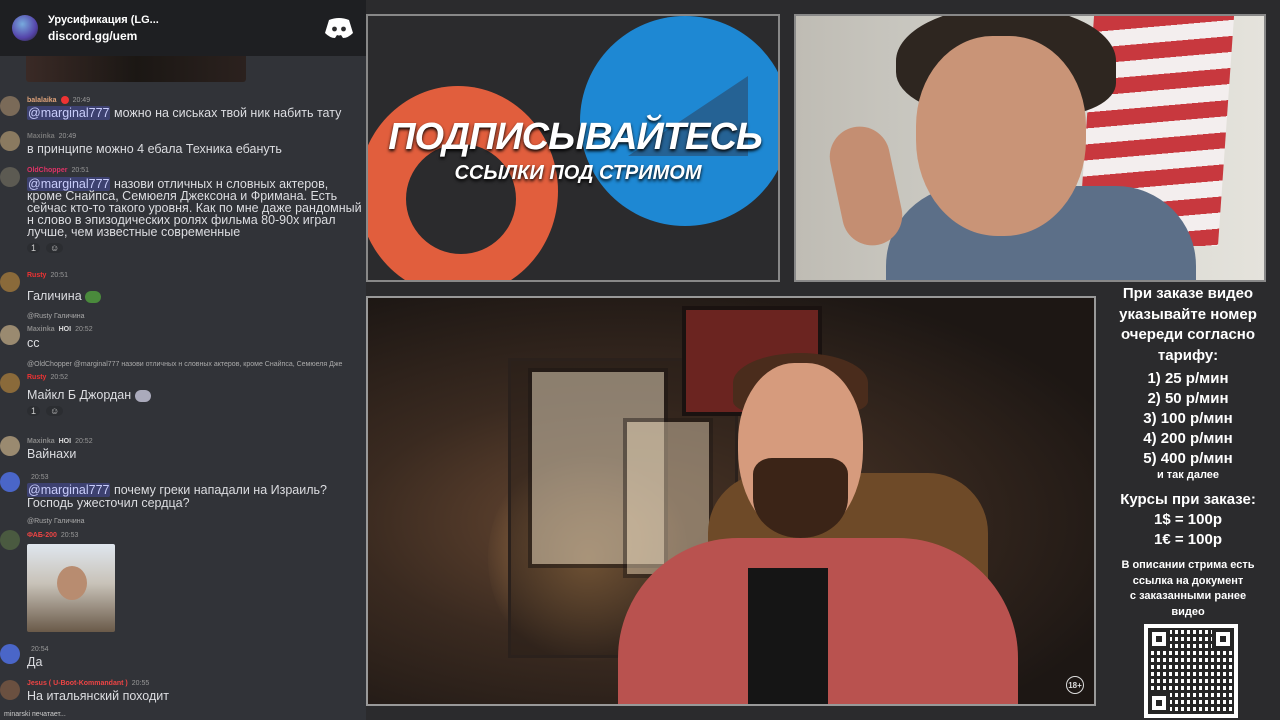 Image resolution: width=1280 pixels, height=720 pixels. What do you see at coordinates (98, 696) in the screenshot?
I see `message-text: На итальянский походит` at bounding box center [98, 696].